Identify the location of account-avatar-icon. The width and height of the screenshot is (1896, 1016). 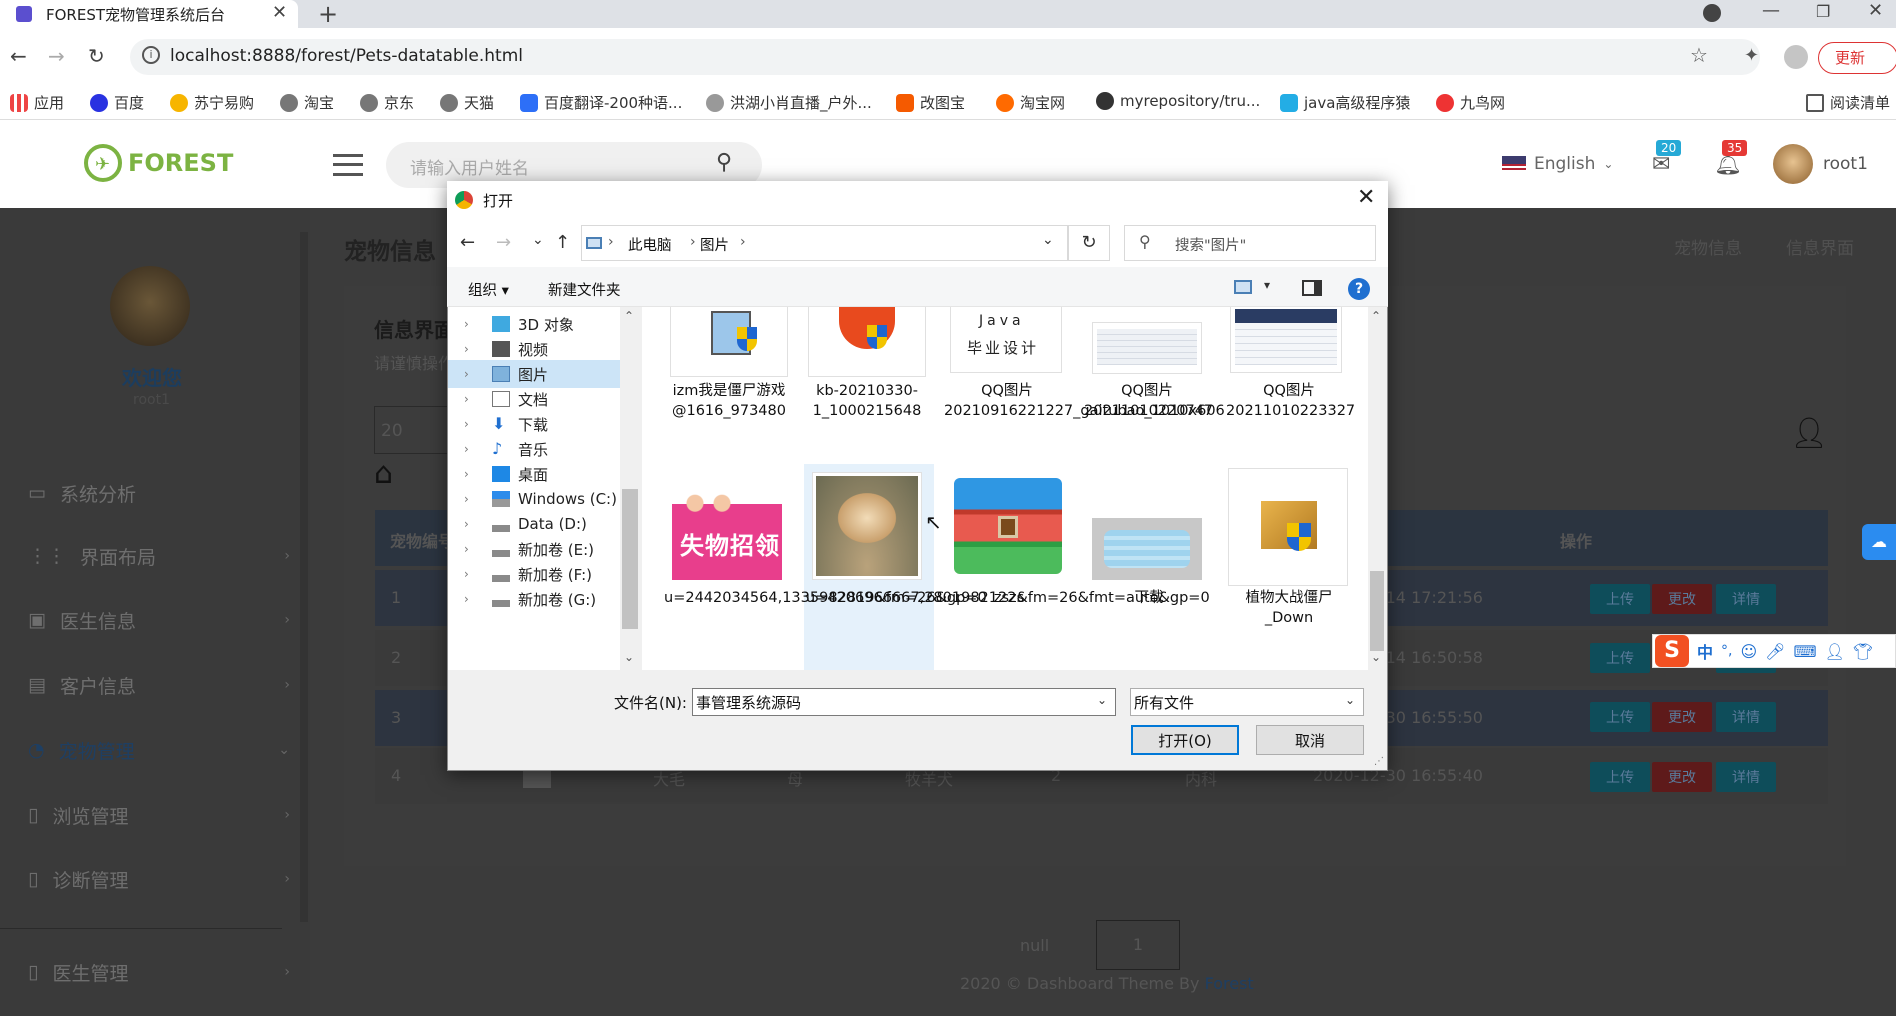
(1796, 57).